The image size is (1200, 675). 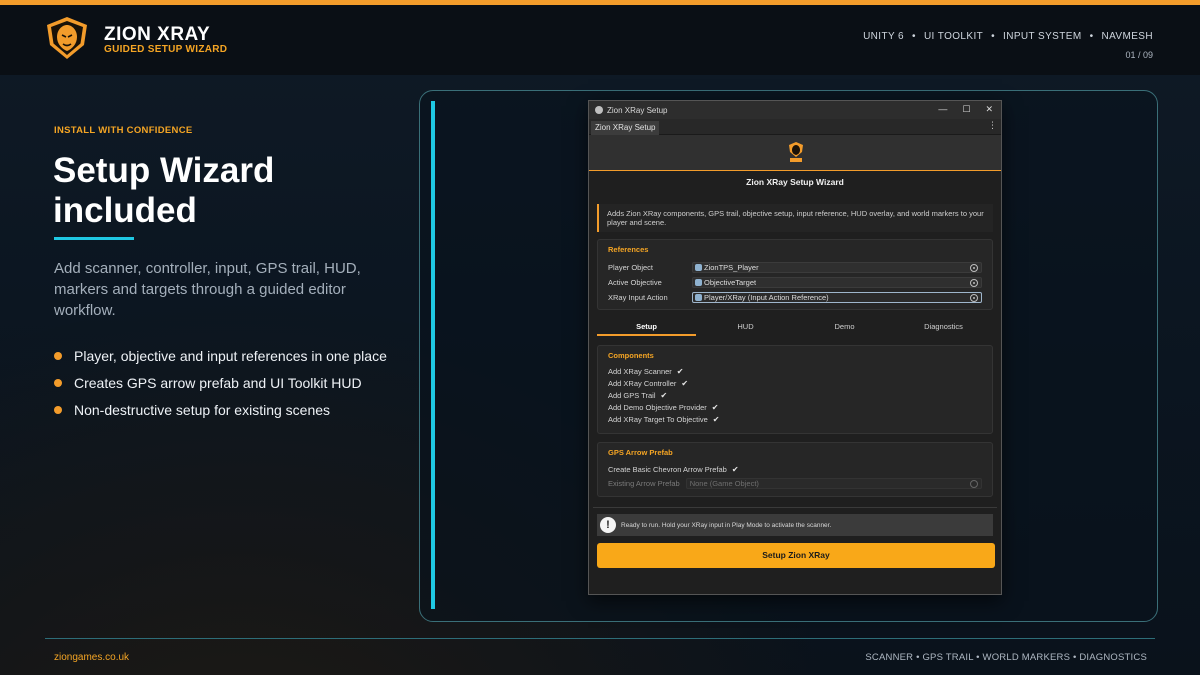 I want to click on checkbox-label: Create Basic Chevron Arrow Prefab, so click(x=667, y=469).